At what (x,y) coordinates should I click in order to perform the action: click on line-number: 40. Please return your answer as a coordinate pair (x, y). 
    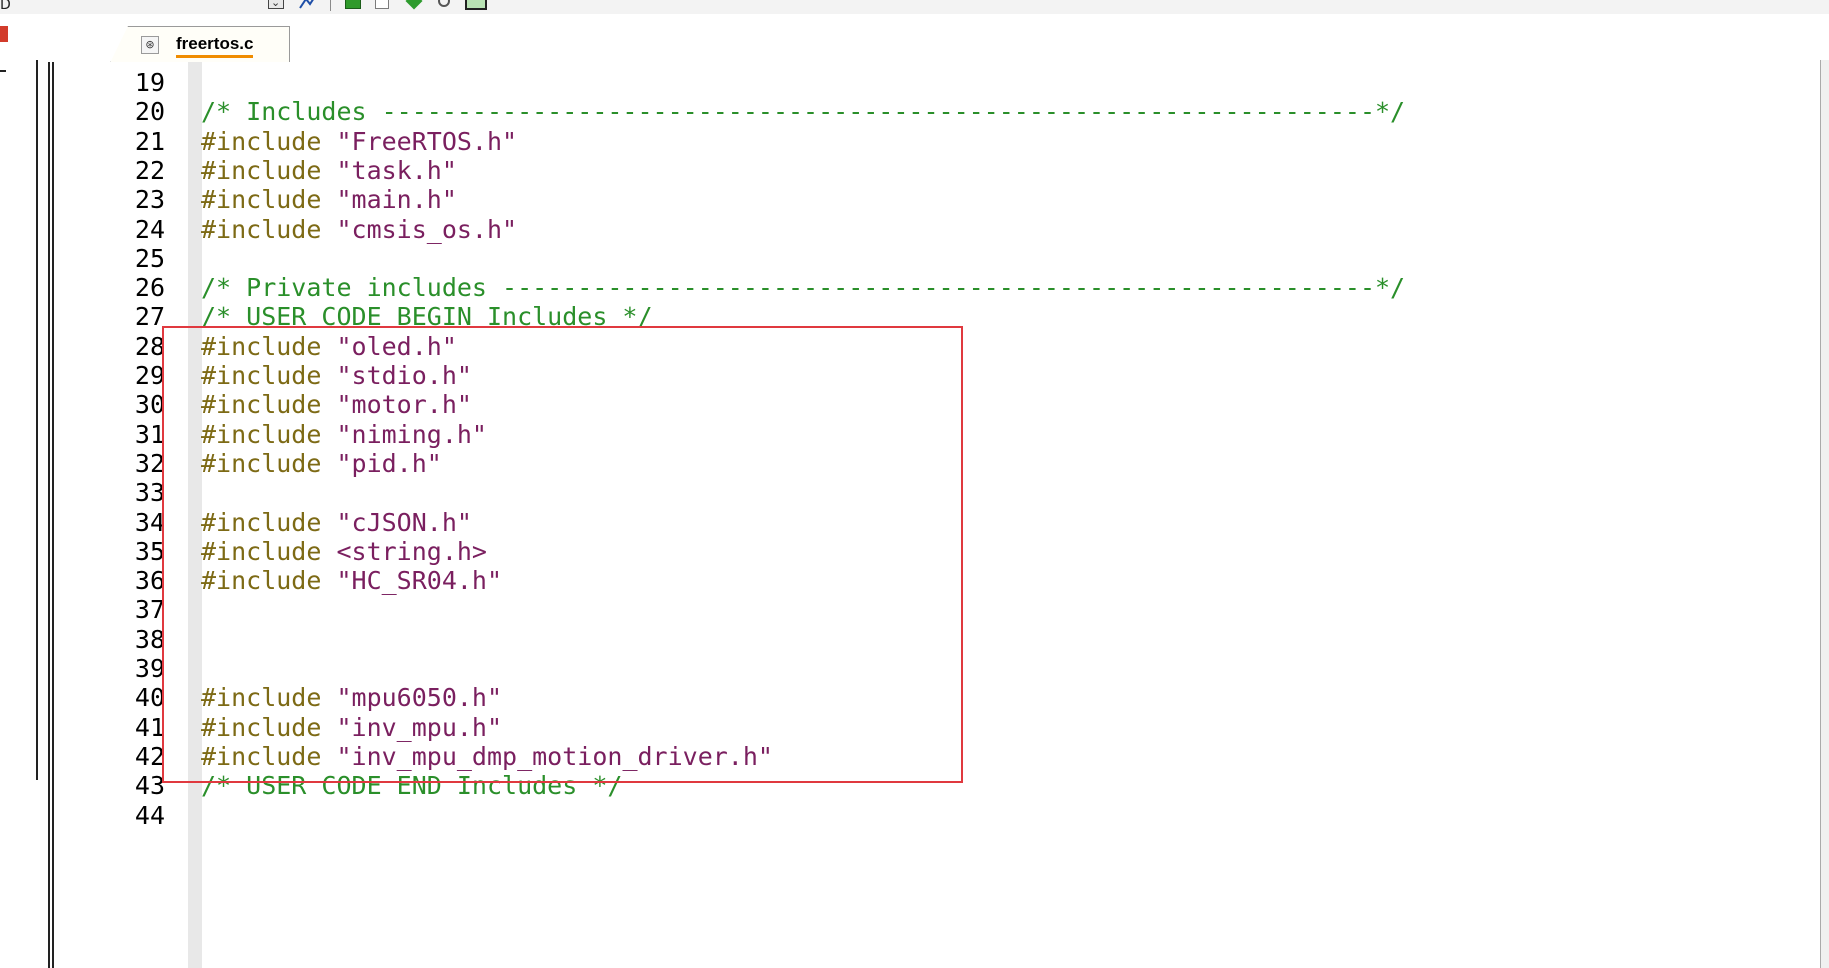
    Looking at the image, I should click on (149, 698).